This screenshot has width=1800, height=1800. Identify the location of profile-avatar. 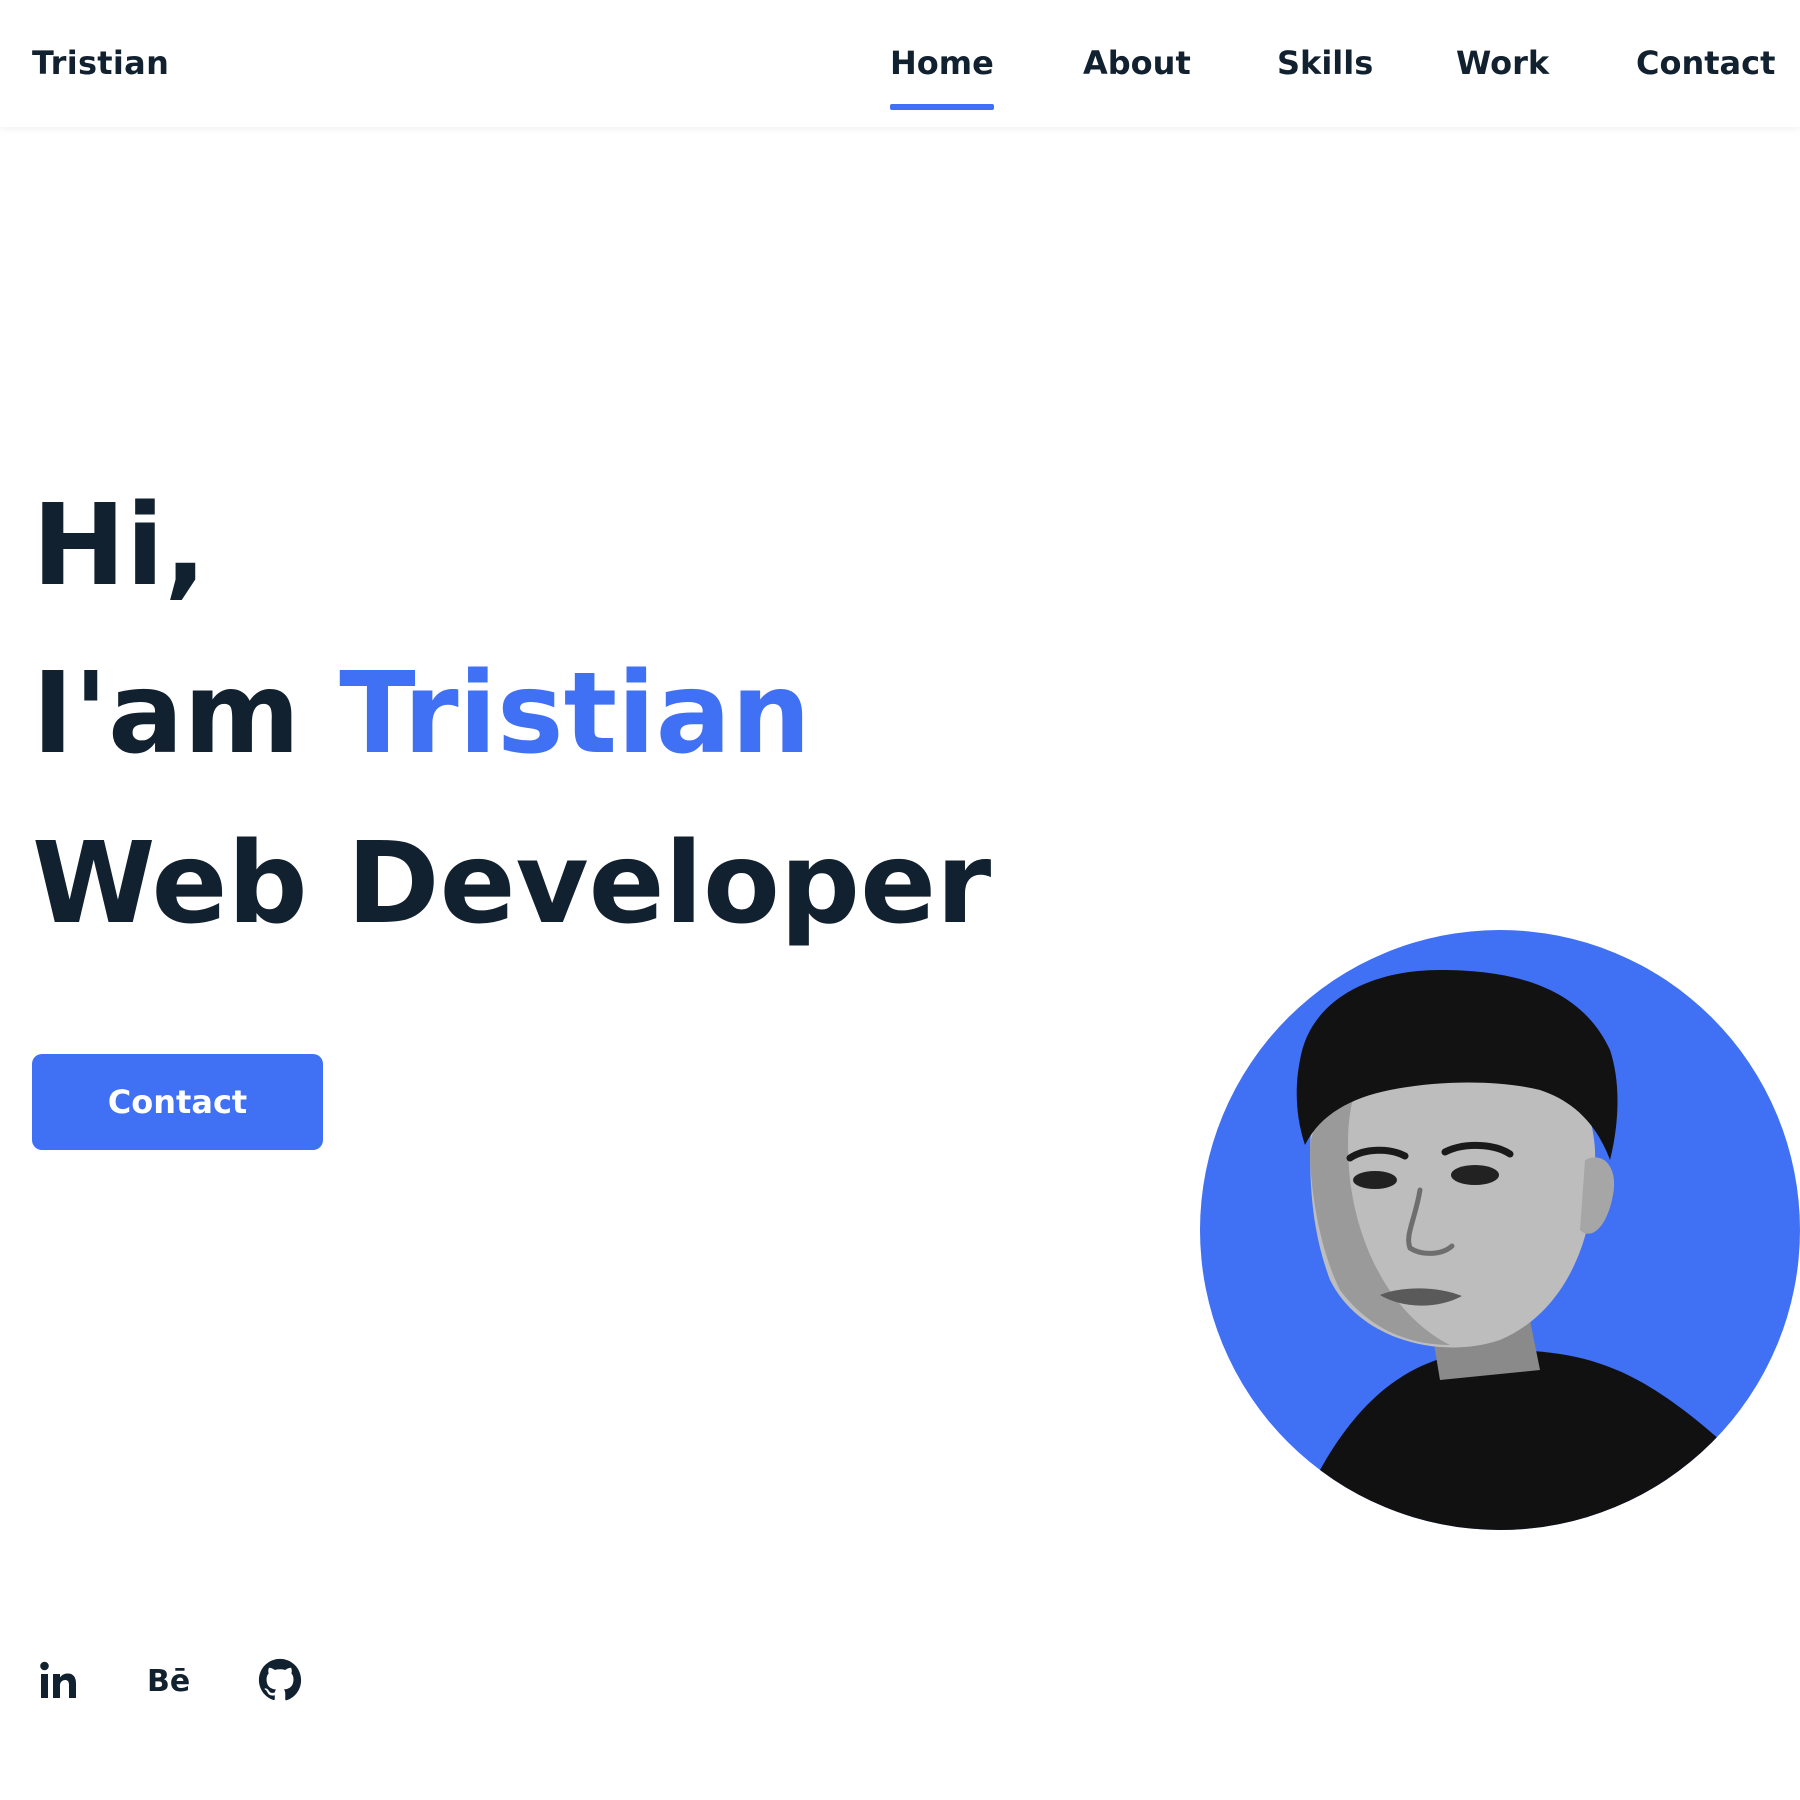
(1500, 1230).